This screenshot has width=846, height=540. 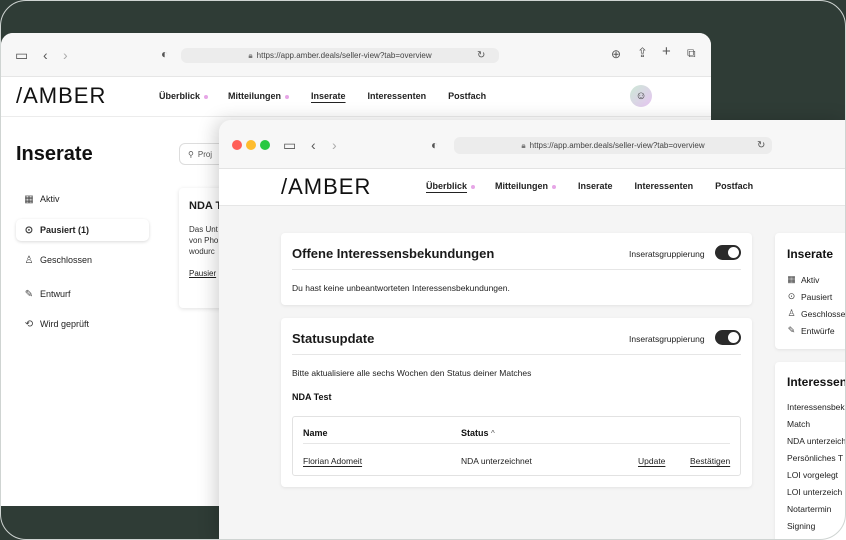 I want to click on grouping-toggle-label: Inseratsgruppierung, so click(x=667, y=339).